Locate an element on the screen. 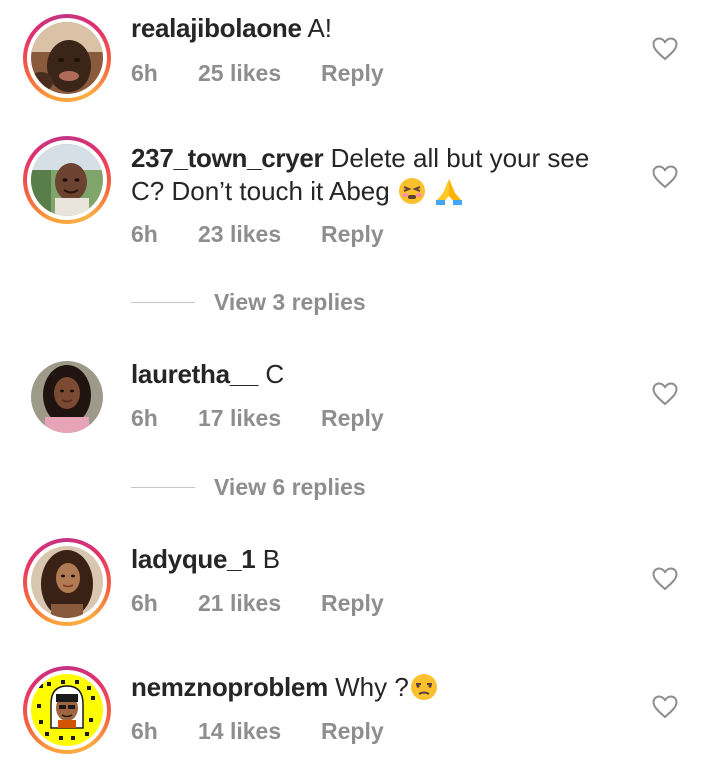 This screenshot has height=763, width=720. comment-likes: 21 likes is located at coordinates (259, 603).